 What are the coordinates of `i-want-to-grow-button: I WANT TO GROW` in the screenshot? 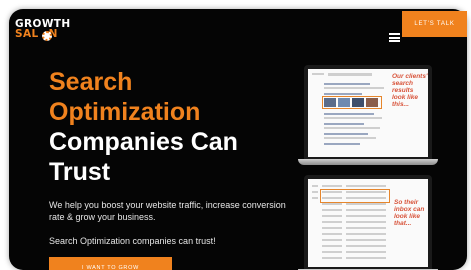 It's located at (110, 263).